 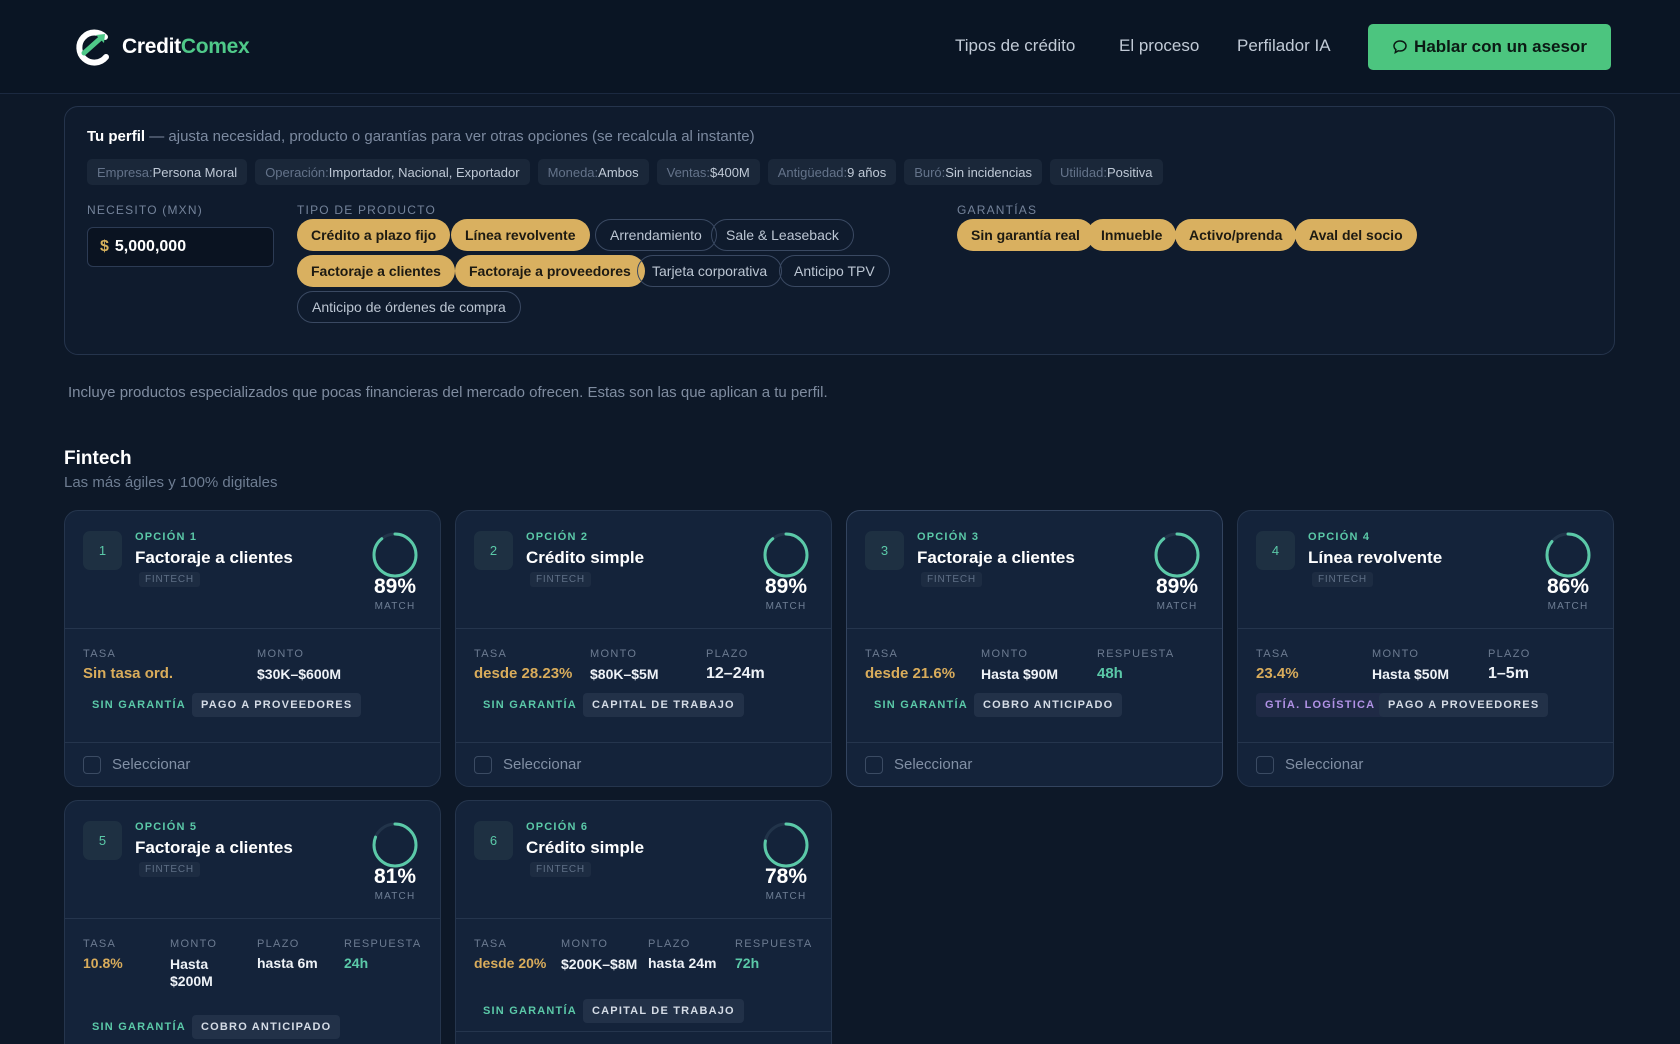 I want to click on product-filter-pill: Sale & Leaseback, so click(x=782, y=235).